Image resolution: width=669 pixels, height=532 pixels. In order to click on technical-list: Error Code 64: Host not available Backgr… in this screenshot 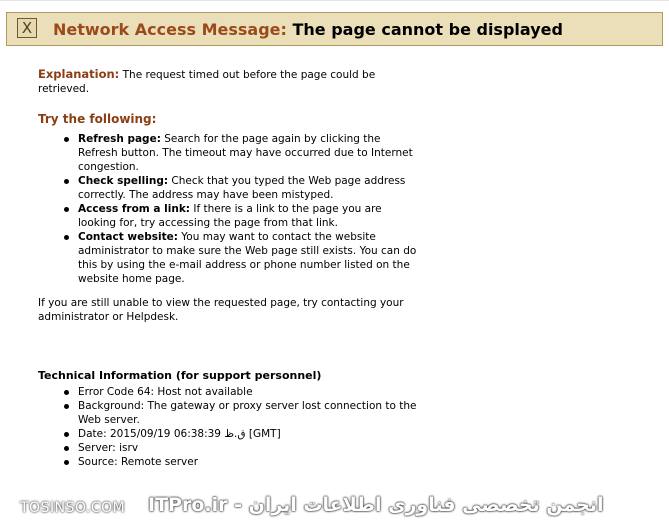, I will do `click(228, 427)`.